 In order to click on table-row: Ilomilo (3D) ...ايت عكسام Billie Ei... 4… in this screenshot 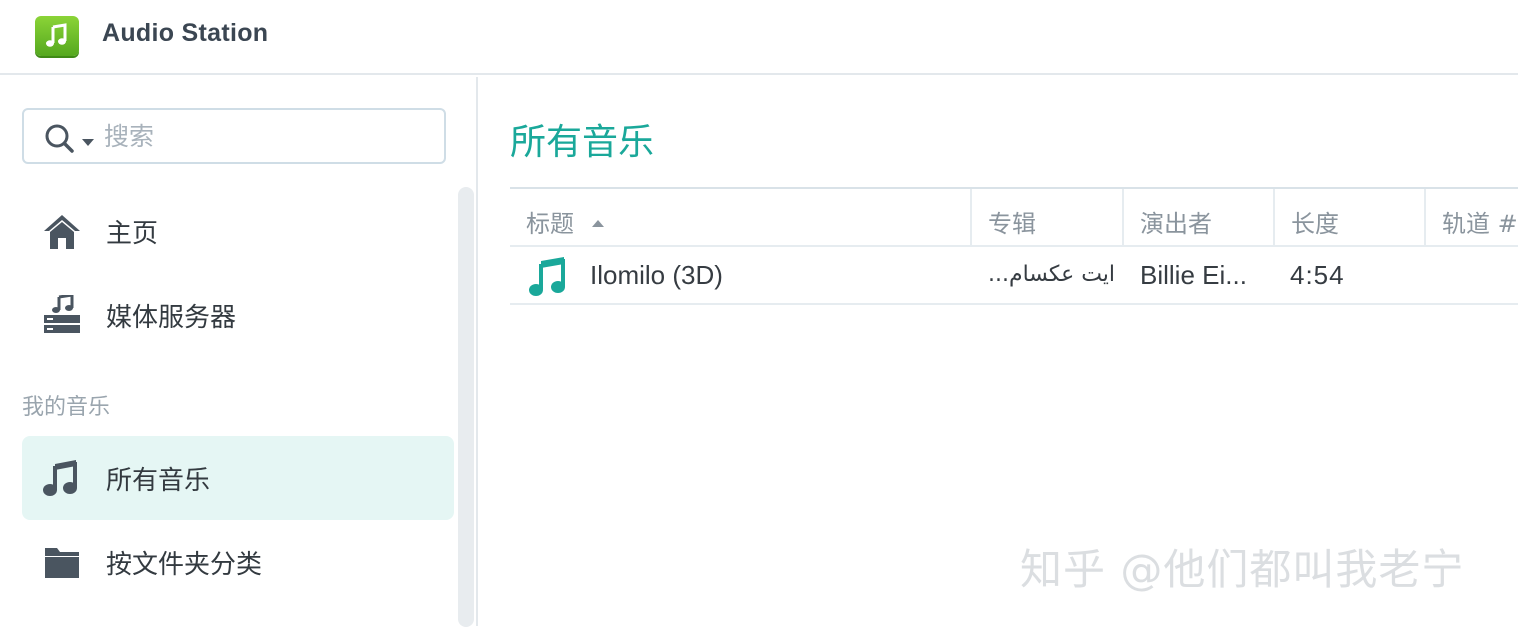, I will do `click(1014, 276)`.